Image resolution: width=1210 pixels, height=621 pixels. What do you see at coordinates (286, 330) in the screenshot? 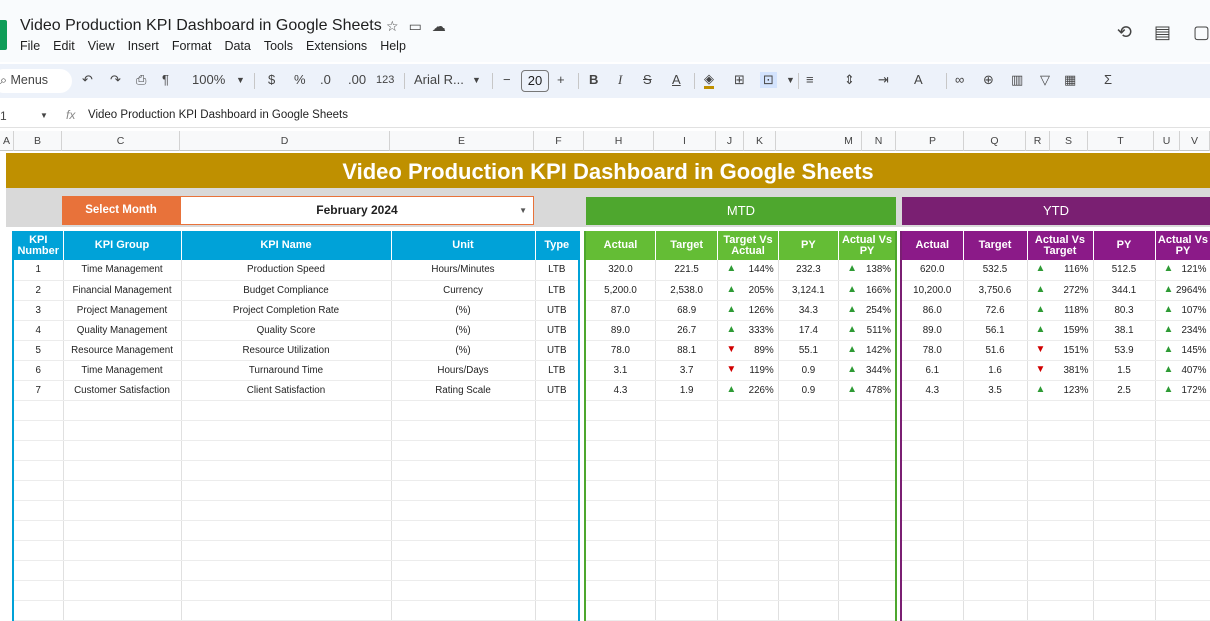
I see `kpi-name: Quality Score` at bounding box center [286, 330].